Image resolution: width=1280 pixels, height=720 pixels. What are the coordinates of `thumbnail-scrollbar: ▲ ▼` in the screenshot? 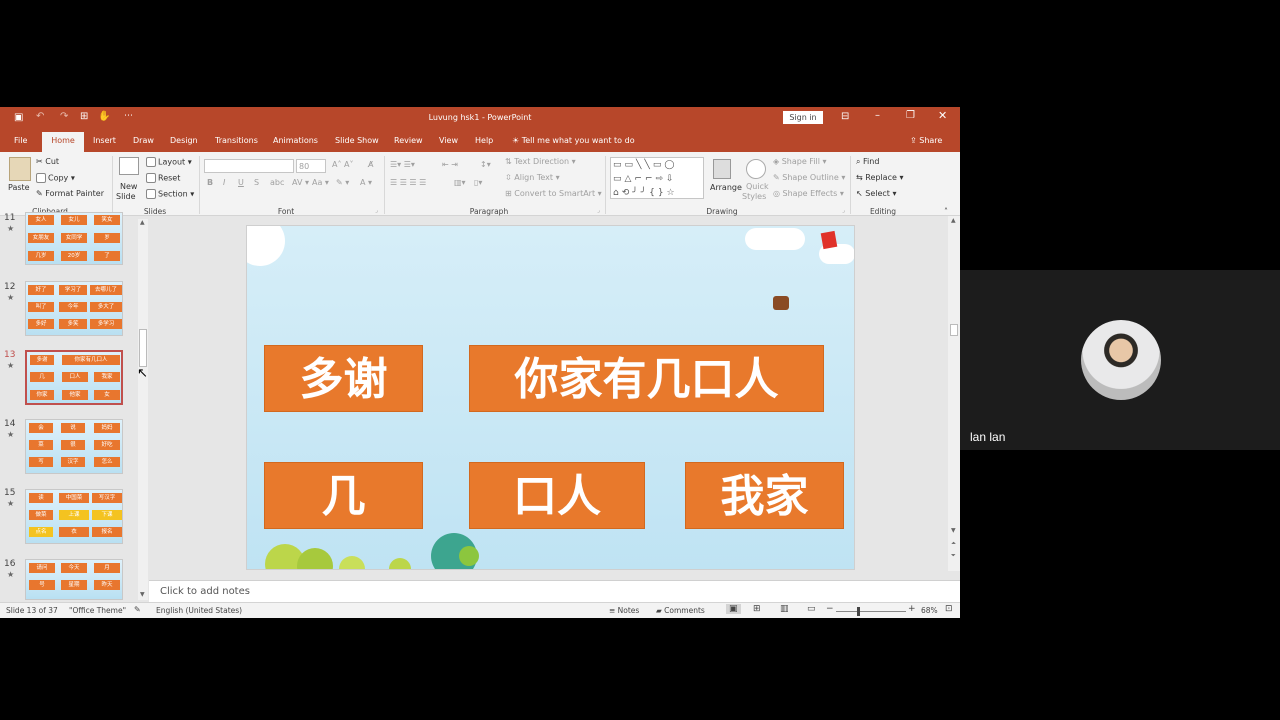 It's located at (143, 409).